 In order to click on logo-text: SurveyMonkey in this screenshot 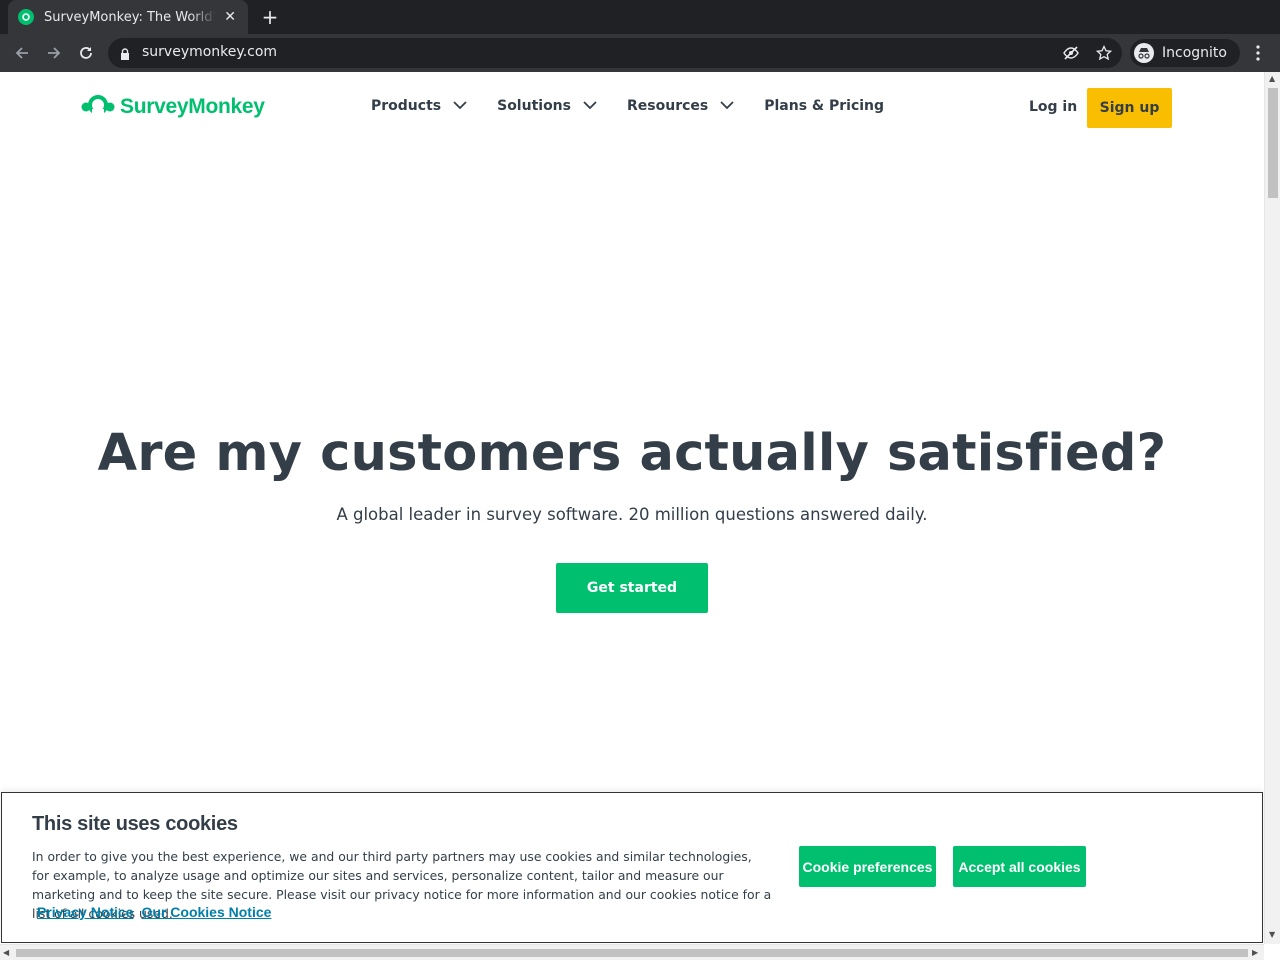, I will do `click(192, 106)`.